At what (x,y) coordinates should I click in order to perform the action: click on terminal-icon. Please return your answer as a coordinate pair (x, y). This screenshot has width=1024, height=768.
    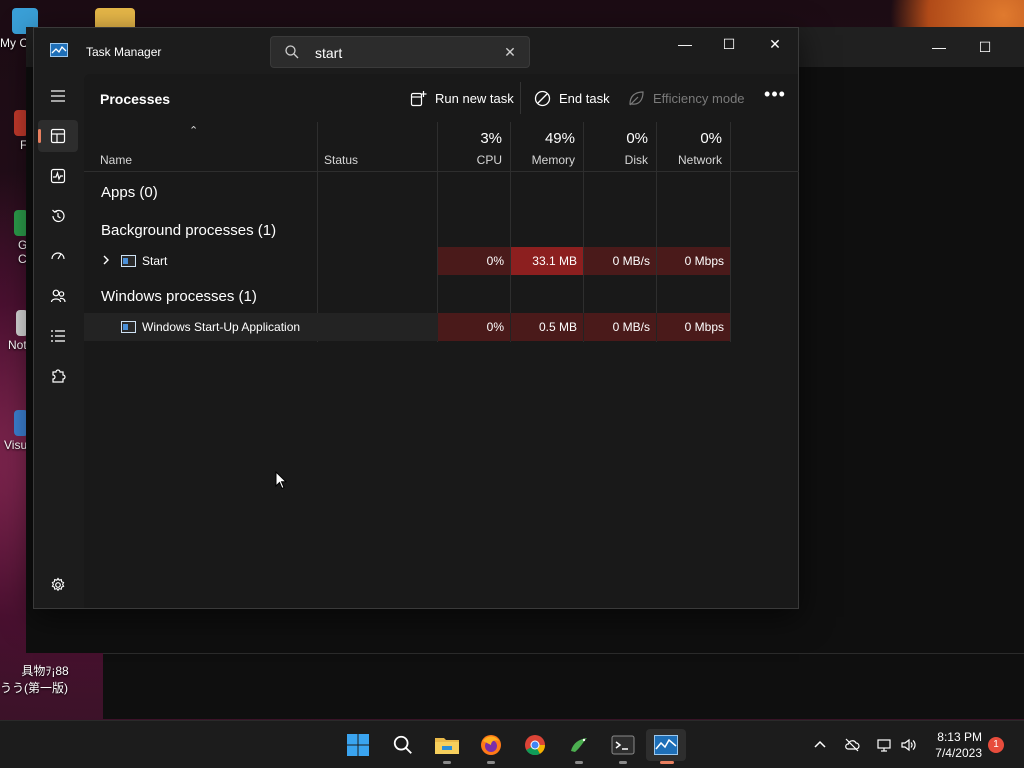
    Looking at the image, I should click on (623, 745).